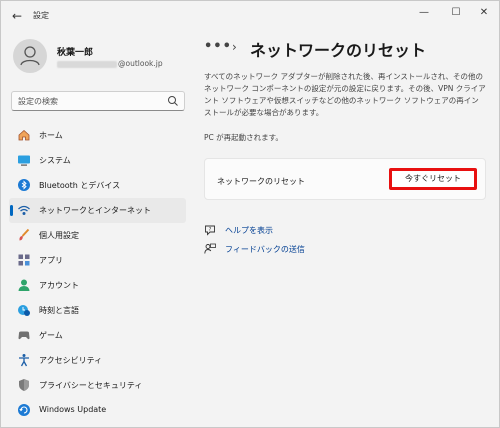 This screenshot has height=428, width=500. What do you see at coordinates (41, 15) in the screenshot?
I see `app-title: 設定` at bounding box center [41, 15].